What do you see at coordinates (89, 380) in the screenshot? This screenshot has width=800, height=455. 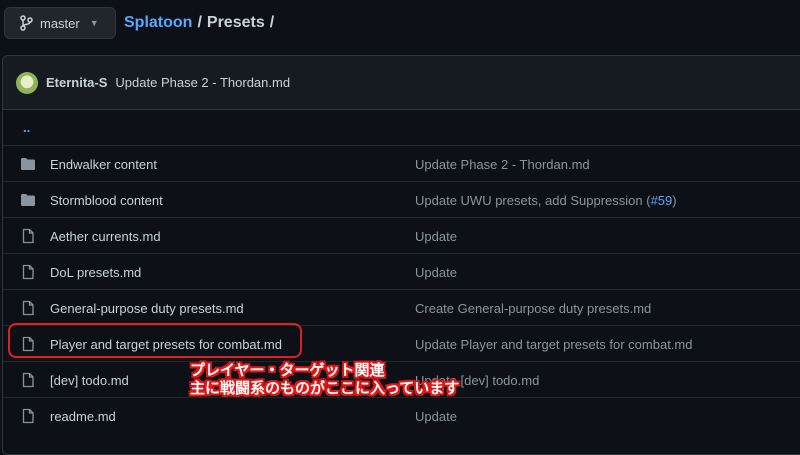 I see `file-name-link: [dev] todo.md` at bounding box center [89, 380].